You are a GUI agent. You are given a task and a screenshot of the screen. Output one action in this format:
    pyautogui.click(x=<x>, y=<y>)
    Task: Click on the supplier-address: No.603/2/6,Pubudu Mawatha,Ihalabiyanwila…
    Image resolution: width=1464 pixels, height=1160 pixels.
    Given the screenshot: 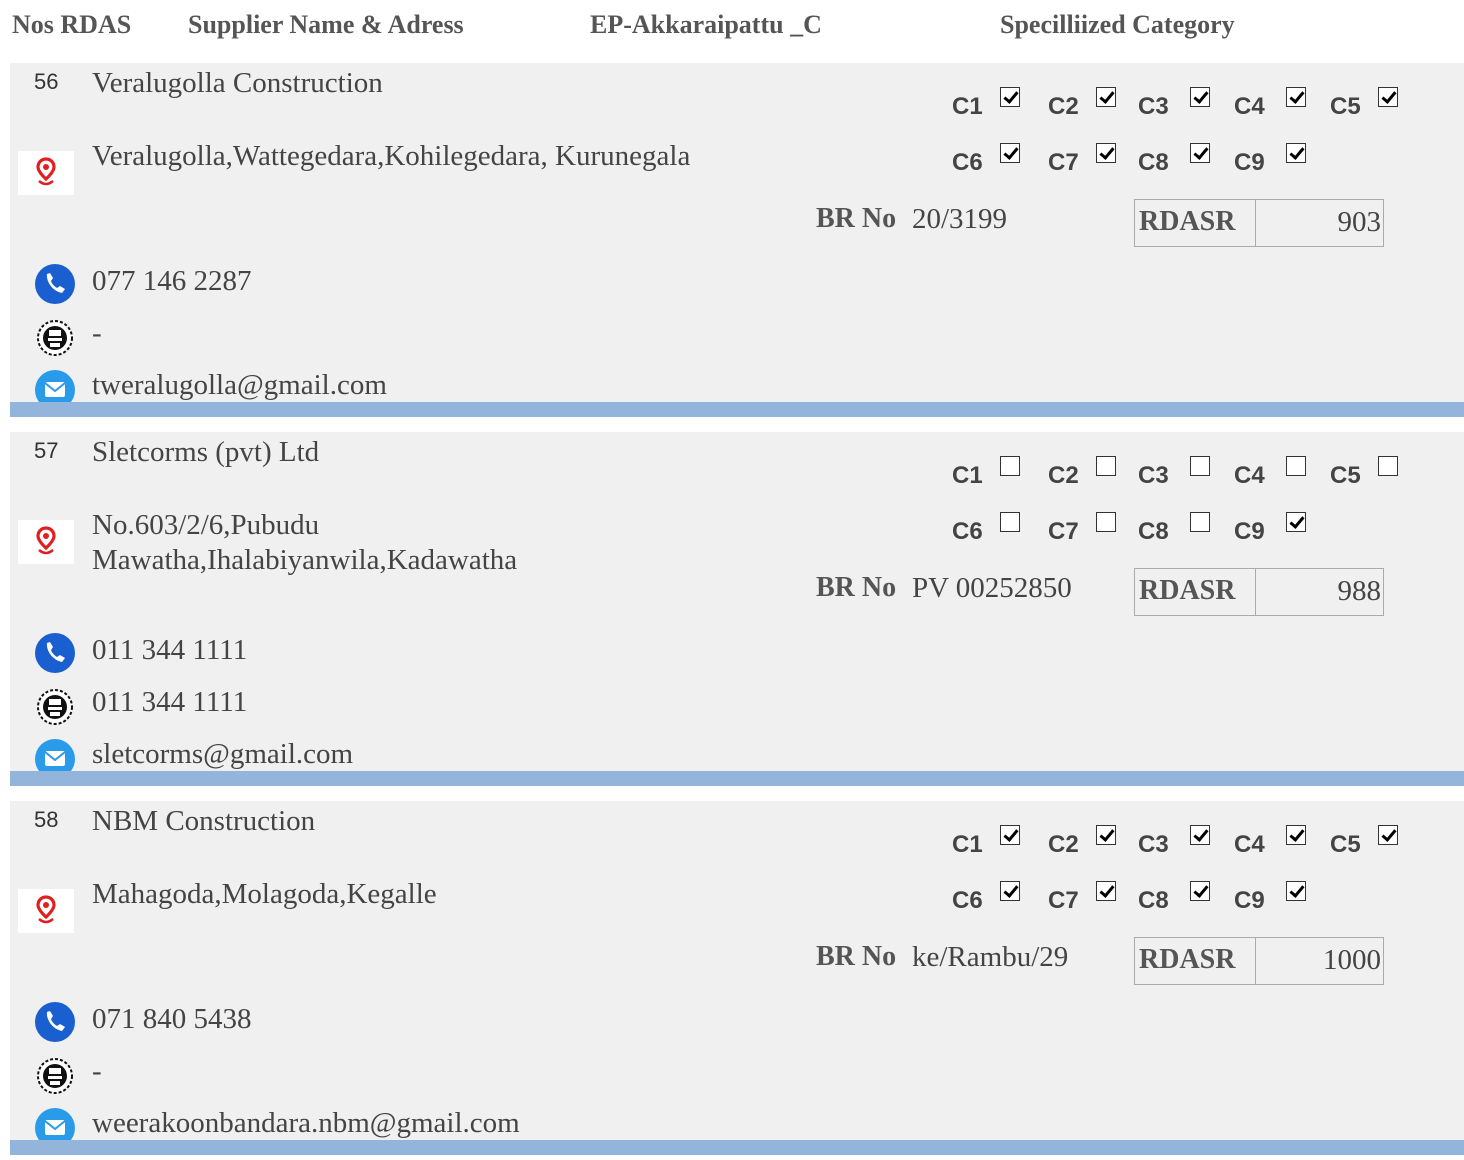 What is the action you would take?
    pyautogui.click(x=305, y=542)
    